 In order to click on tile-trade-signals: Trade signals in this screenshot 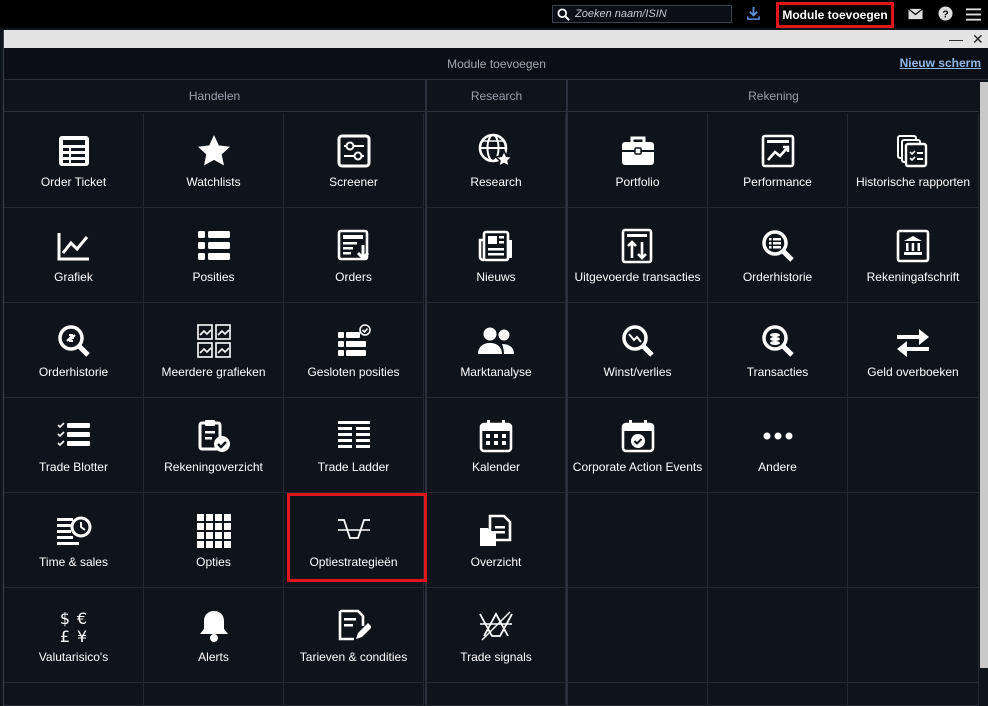, I will do `click(496, 635)`.